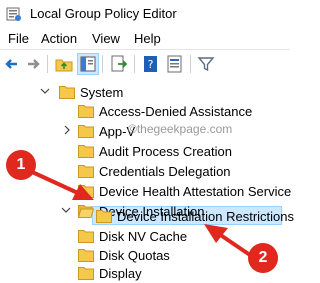  Describe the element at coordinates (263, 258) in the screenshot. I see `step-2-badge: 2` at that location.